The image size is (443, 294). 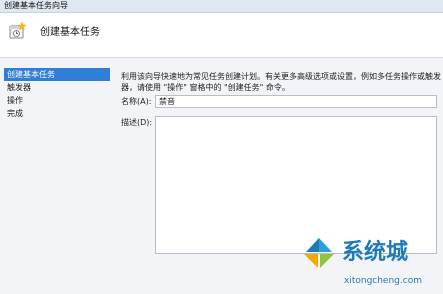 I want to click on sidebar-item-finish: 完成, so click(x=57, y=113).